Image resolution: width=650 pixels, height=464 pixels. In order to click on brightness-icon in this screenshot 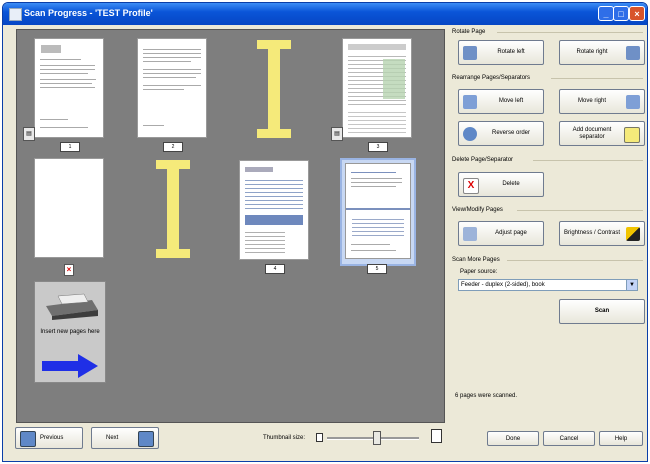, I will do `click(633, 234)`.